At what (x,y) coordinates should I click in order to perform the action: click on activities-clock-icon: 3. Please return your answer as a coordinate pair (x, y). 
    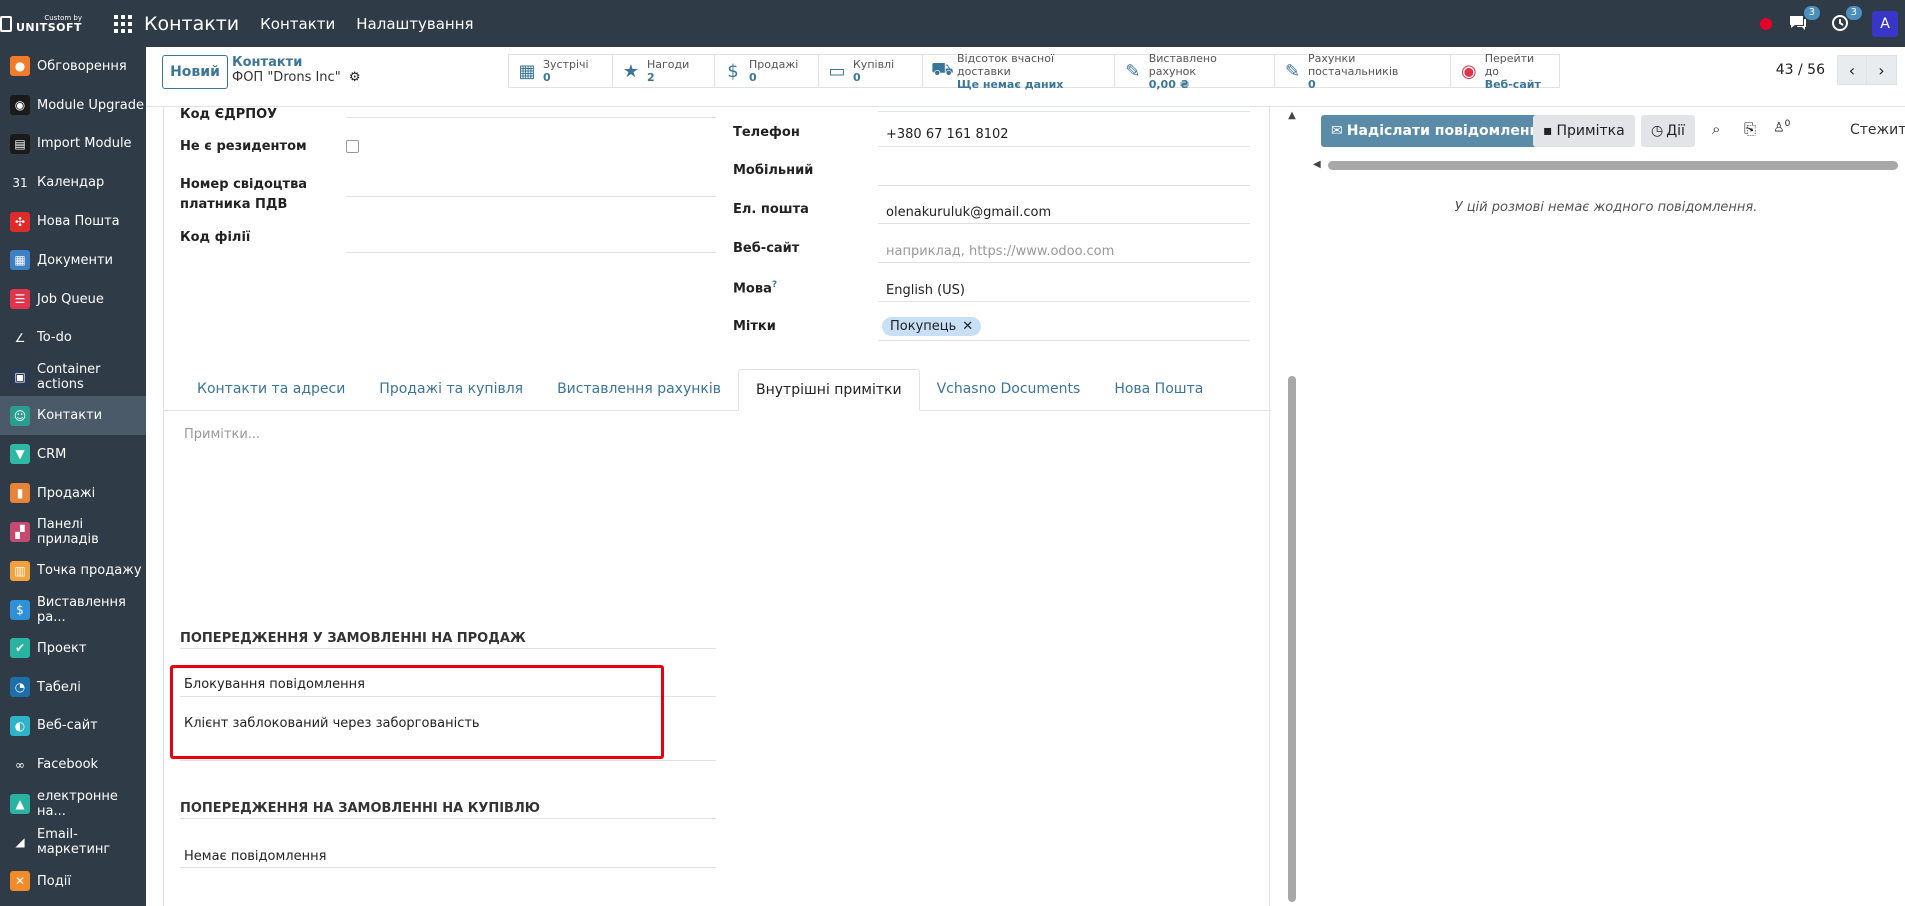
    Looking at the image, I should click on (1846, 19).